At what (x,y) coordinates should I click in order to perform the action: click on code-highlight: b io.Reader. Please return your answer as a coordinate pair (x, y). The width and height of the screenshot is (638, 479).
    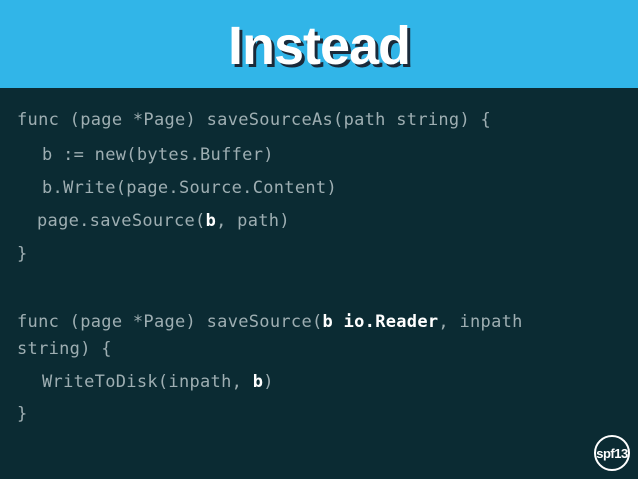
    Looking at the image, I should click on (380, 322).